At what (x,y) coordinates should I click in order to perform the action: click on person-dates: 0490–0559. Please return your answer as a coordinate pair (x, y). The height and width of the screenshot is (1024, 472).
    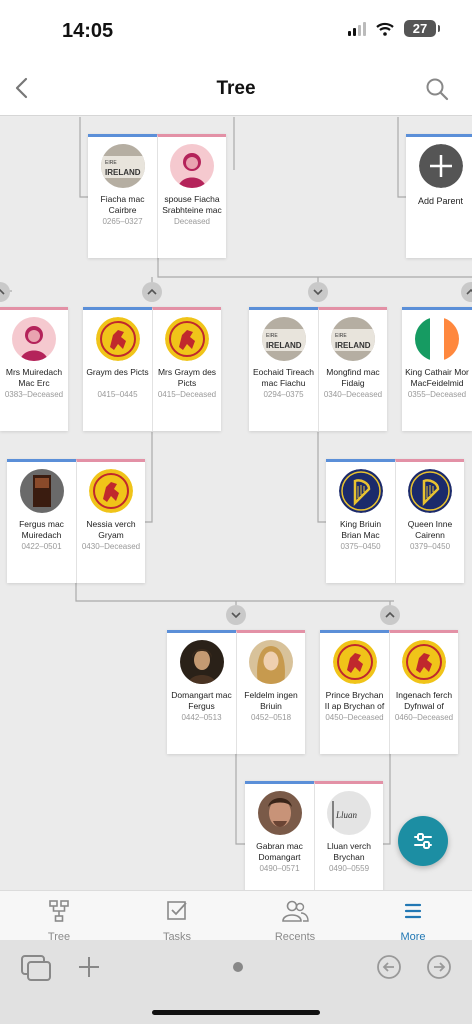
    Looking at the image, I should click on (349, 868).